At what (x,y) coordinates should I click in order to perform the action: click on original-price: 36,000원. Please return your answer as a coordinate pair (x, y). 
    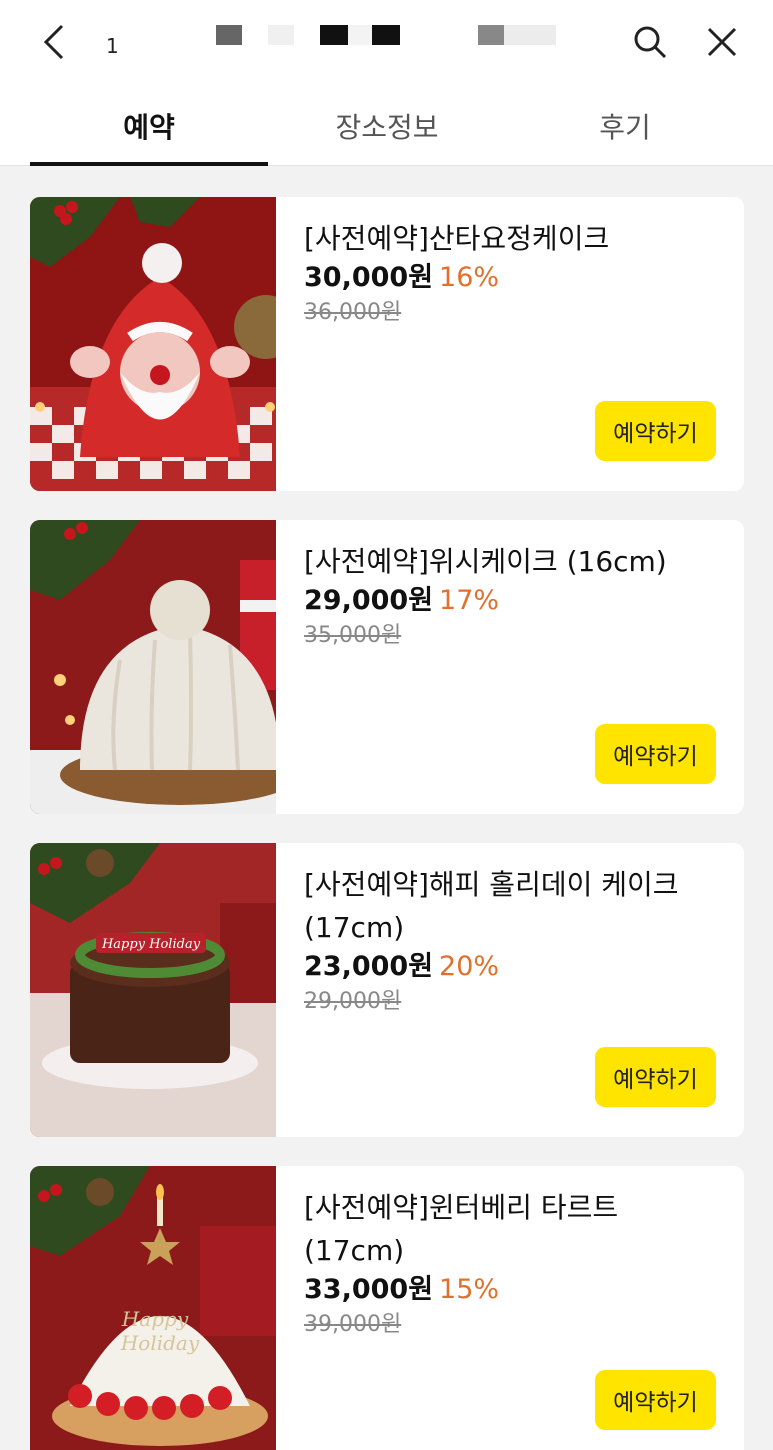
    Looking at the image, I should click on (353, 312).